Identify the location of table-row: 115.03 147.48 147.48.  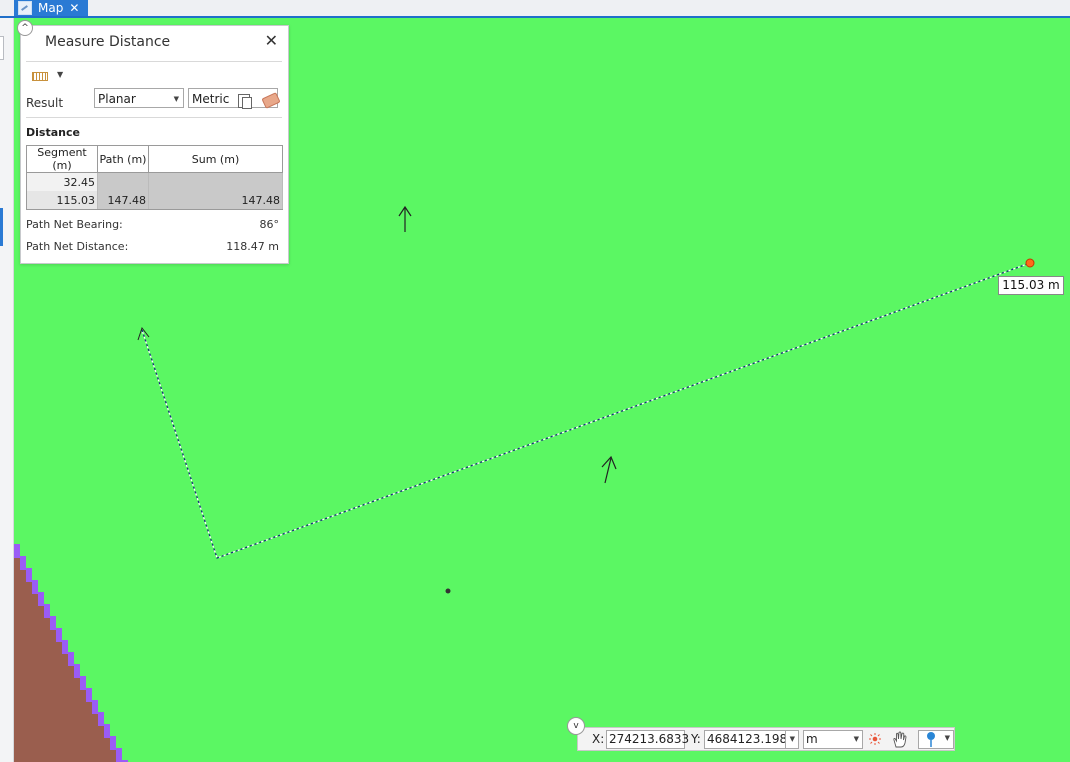
(154, 200).